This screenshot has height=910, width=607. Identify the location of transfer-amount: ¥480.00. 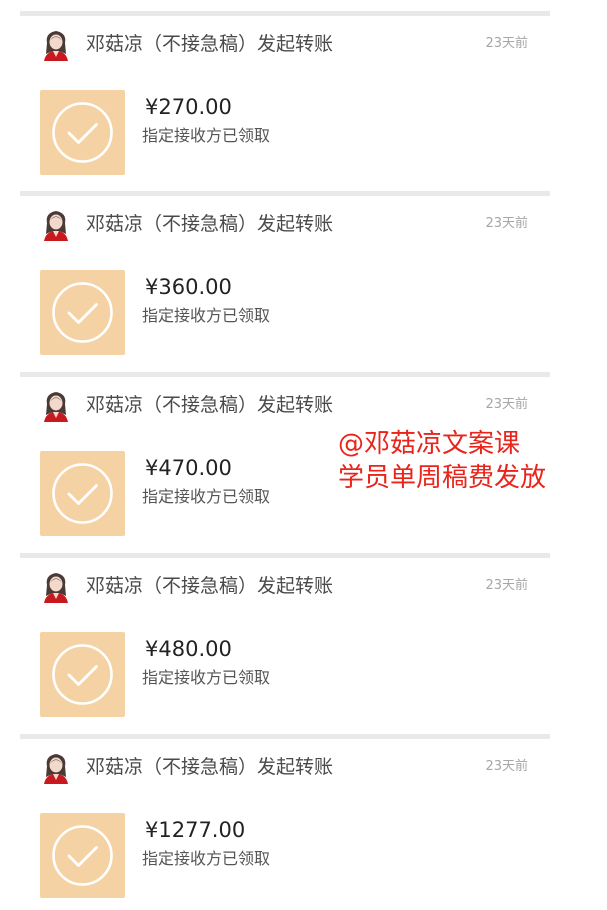
(188, 649).